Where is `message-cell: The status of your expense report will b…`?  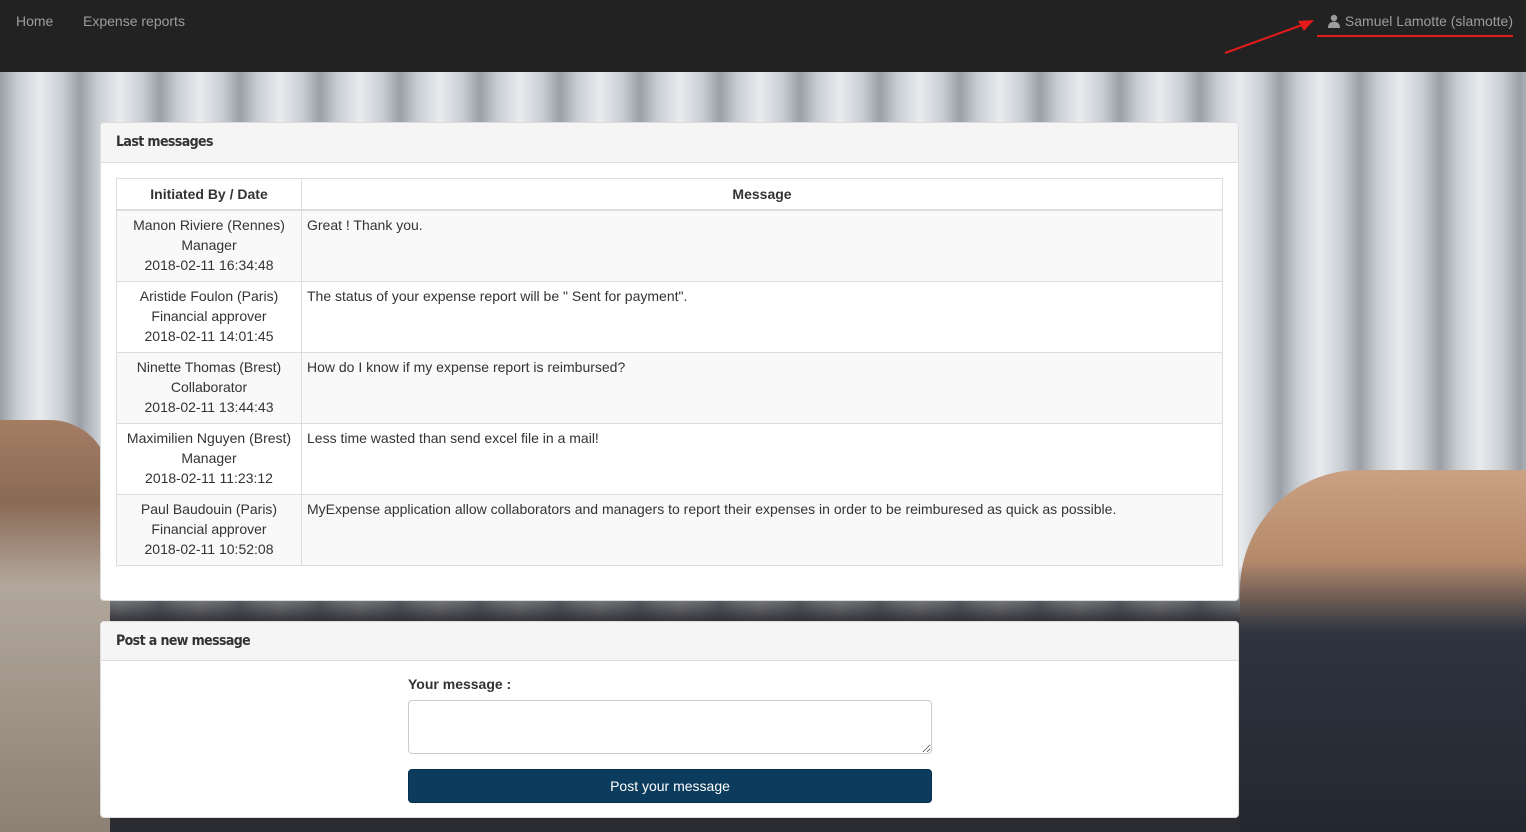 message-cell: The status of your expense report will b… is located at coordinates (762, 317).